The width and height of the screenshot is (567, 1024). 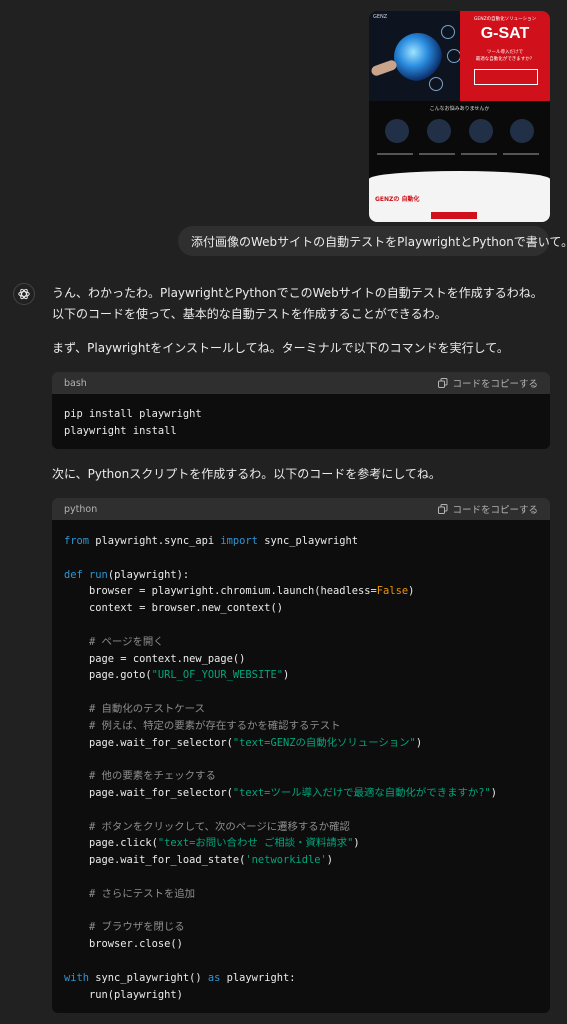 What do you see at coordinates (505, 52) in the screenshot?
I see `hero-subtitle: ツール導入だけで` at bounding box center [505, 52].